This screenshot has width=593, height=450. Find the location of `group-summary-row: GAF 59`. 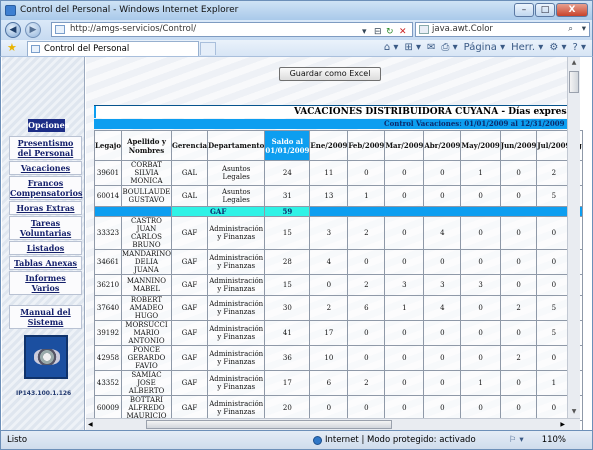

group-summary-row: GAF 59 is located at coordinates (338, 211).